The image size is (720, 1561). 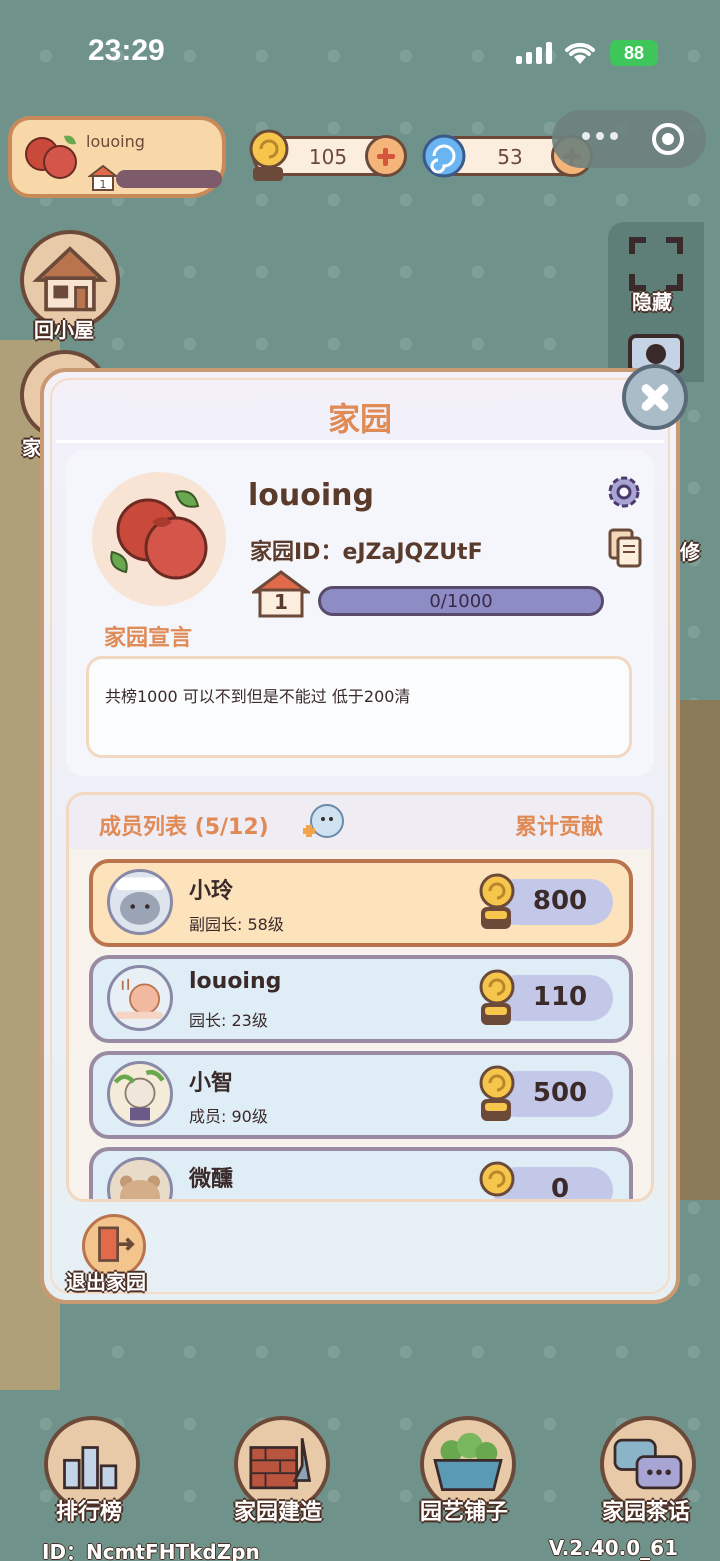 What do you see at coordinates (236, 924) in the screenshot?
I see `member-role: 副园长: 58级` at bounding box center [236, 924].